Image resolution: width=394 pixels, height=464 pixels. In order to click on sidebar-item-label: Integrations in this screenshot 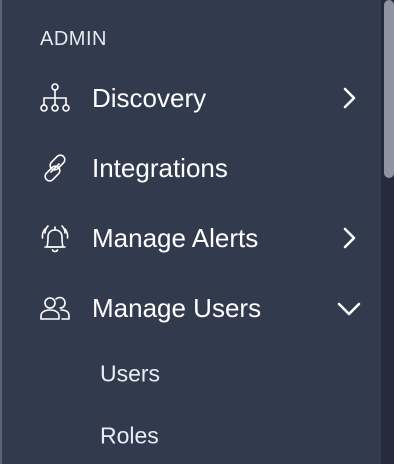, I will do `click(160, 167)`.